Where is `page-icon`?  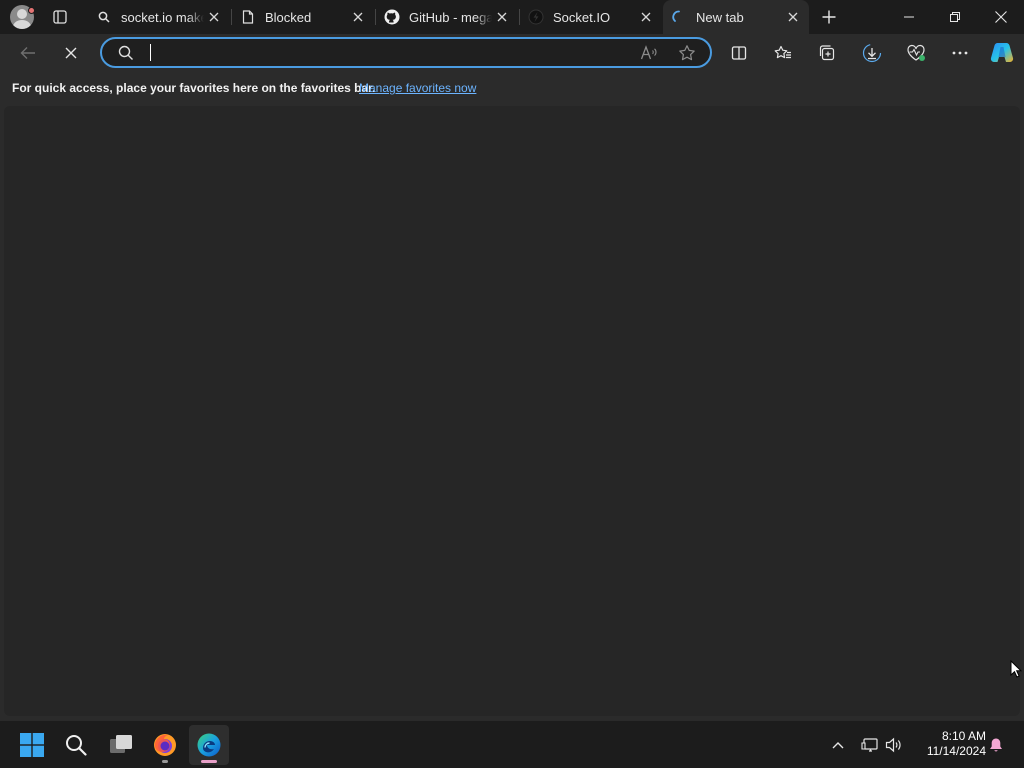 page-icon is located at coordinates (248, 17).